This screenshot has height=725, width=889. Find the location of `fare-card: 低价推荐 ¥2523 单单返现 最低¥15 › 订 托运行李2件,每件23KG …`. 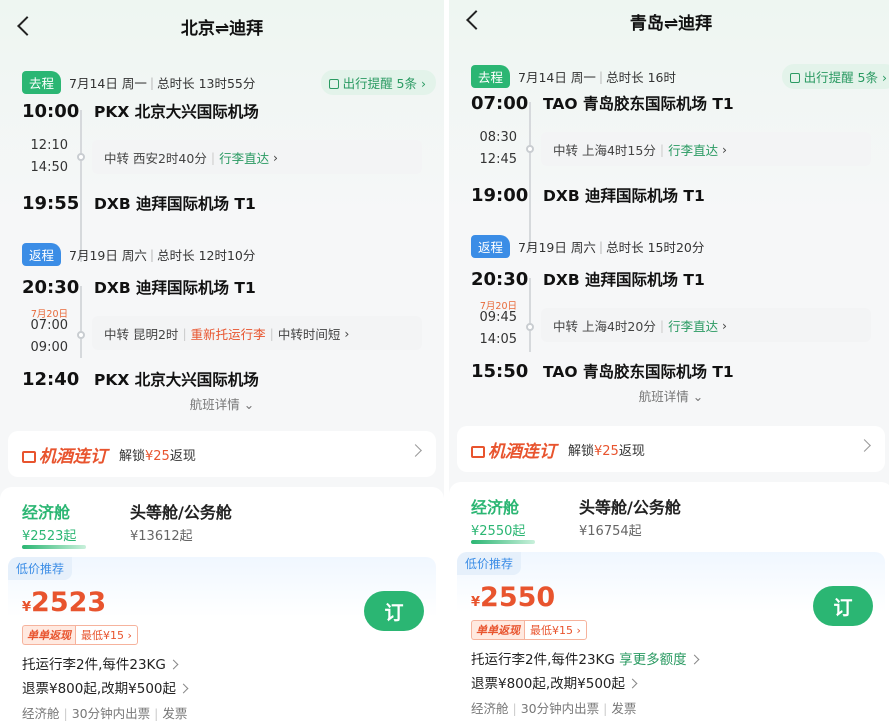

fare-card: 低价推荐 ¥2523 单单返现 最低¥15 › 订 托运行李2件,每件23KG … is located at coordinates (222, 641).